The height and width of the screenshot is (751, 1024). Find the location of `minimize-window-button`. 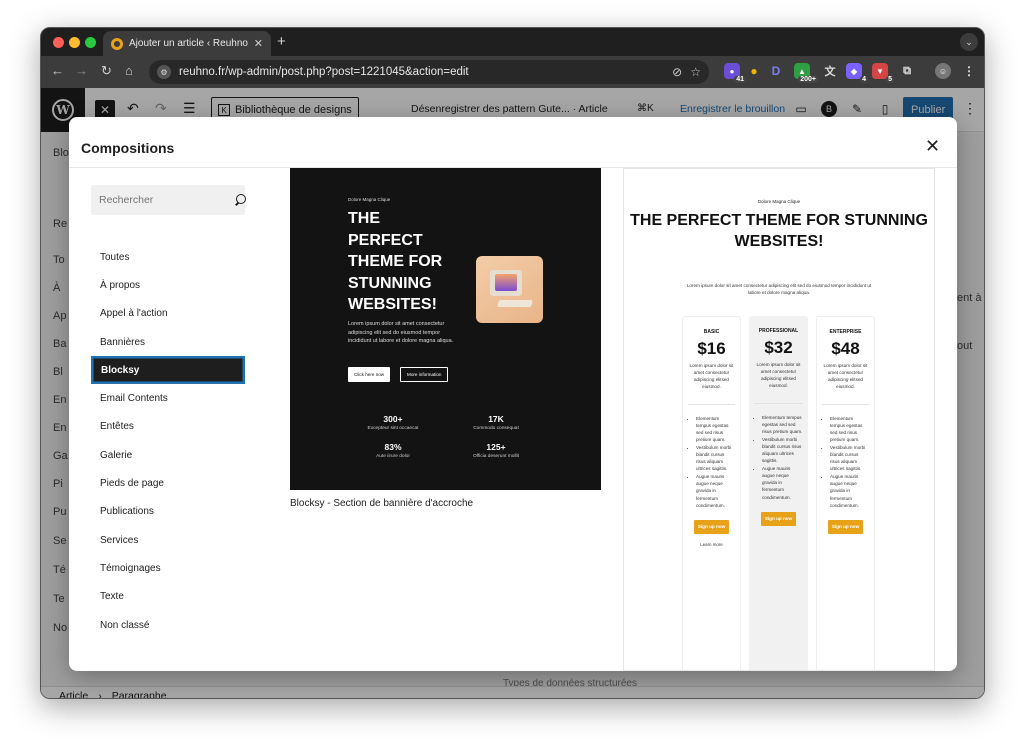

minimize-window-button is located at coordinates (74, 42).